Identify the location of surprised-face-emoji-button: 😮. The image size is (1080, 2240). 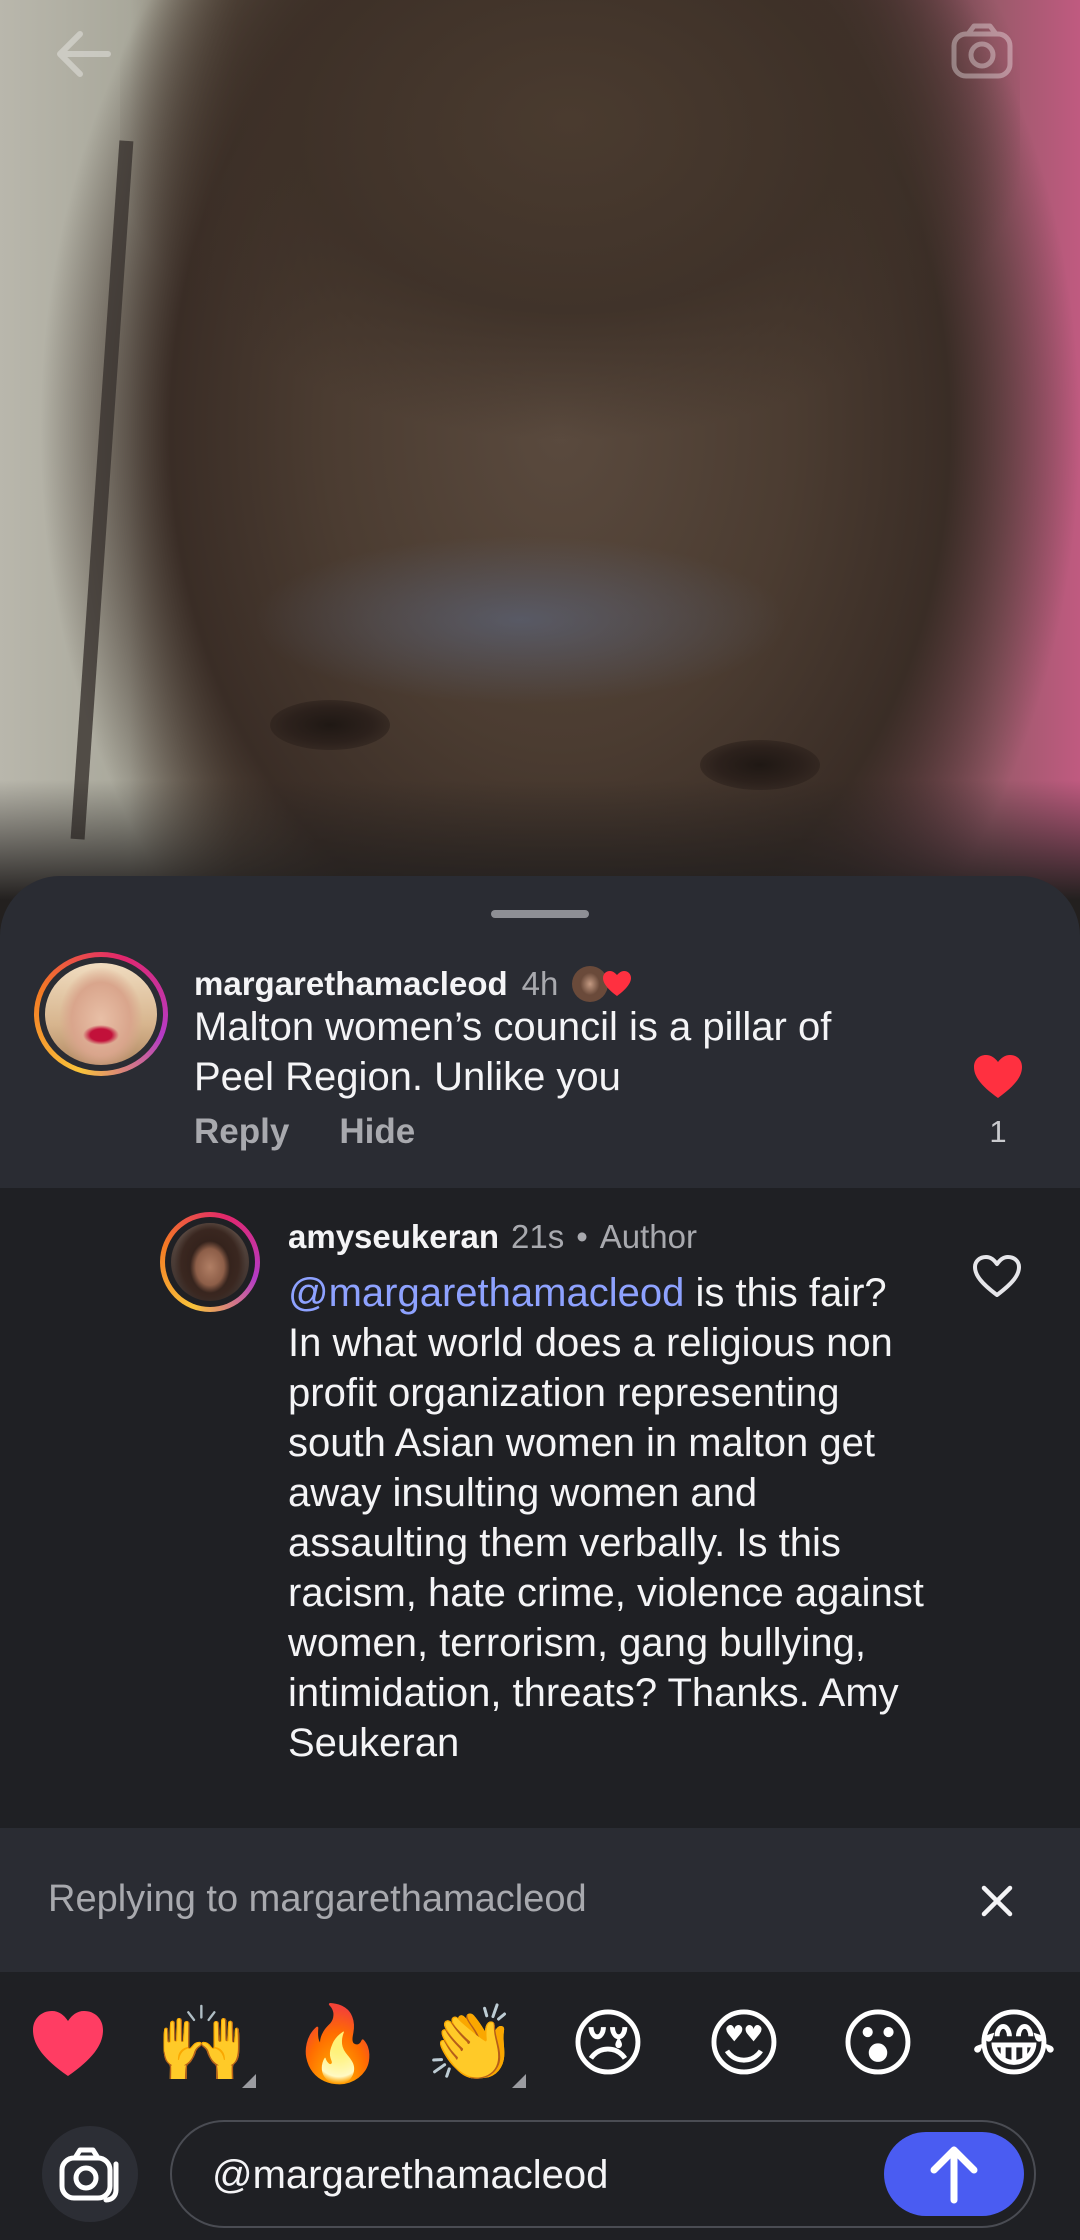
(878, 2044).